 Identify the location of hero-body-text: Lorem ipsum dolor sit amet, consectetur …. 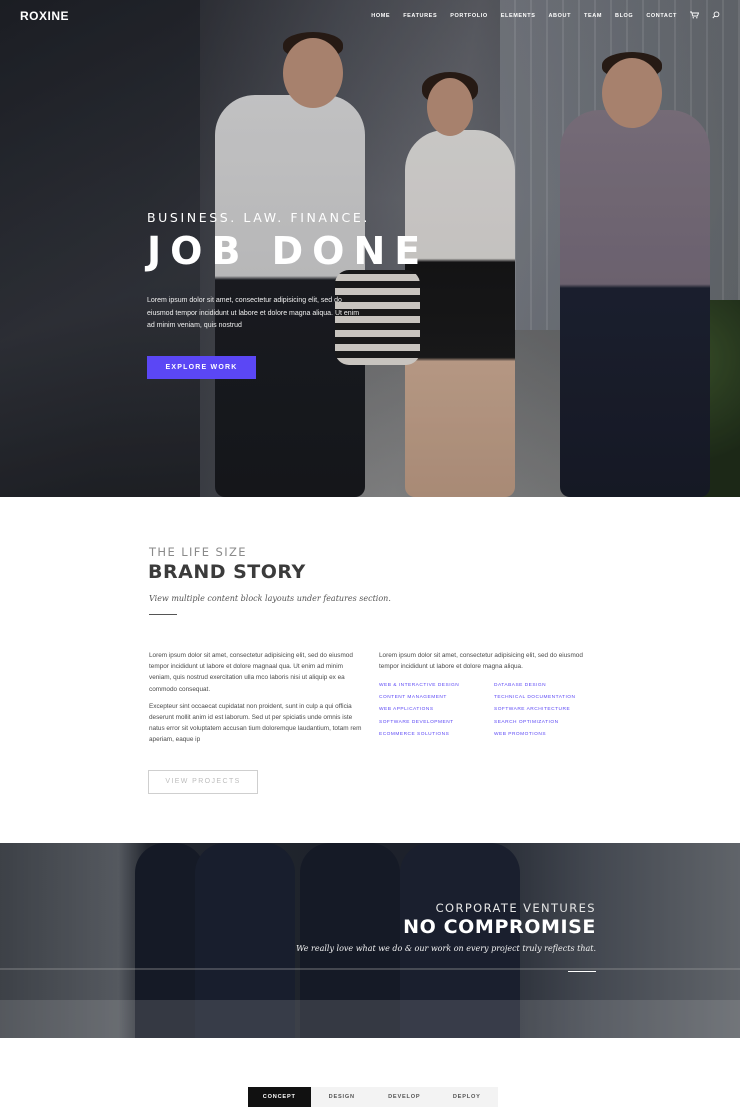
(253, 313).